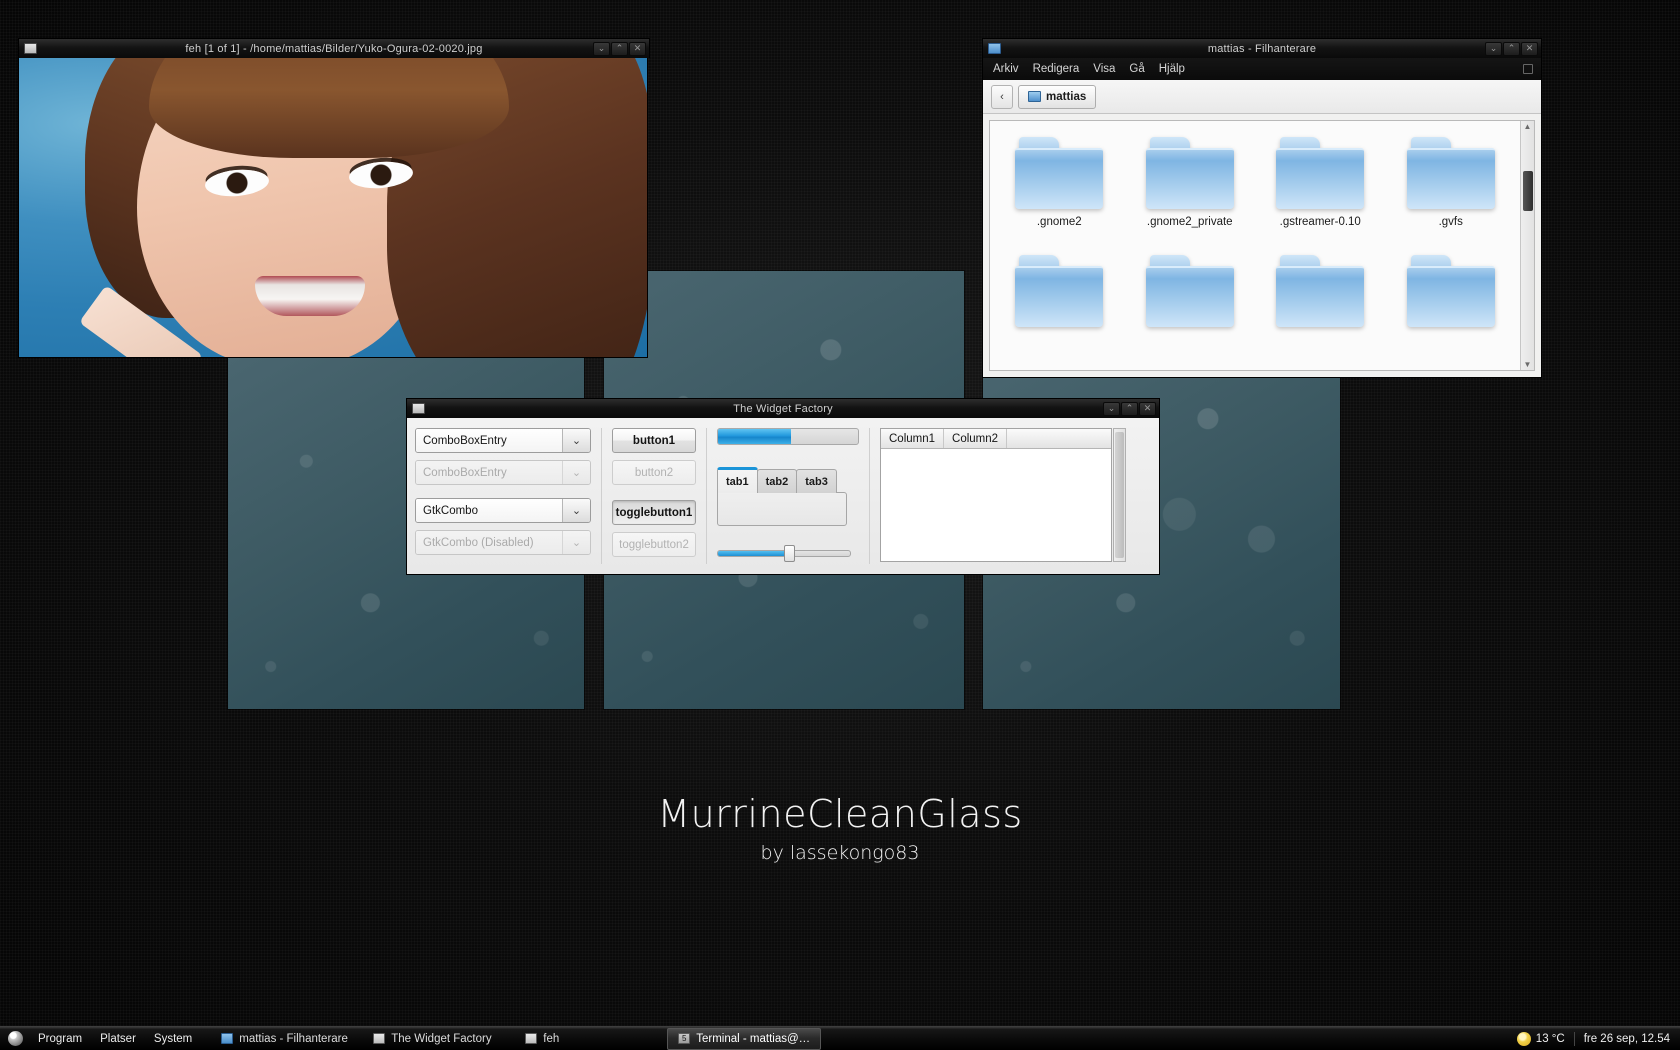 The width and height of the screenshot is (1680, 1050). Describe the element at coordinates (1056, 69) in the screenshot. I see `menu-redigera: Redigera` at that location.